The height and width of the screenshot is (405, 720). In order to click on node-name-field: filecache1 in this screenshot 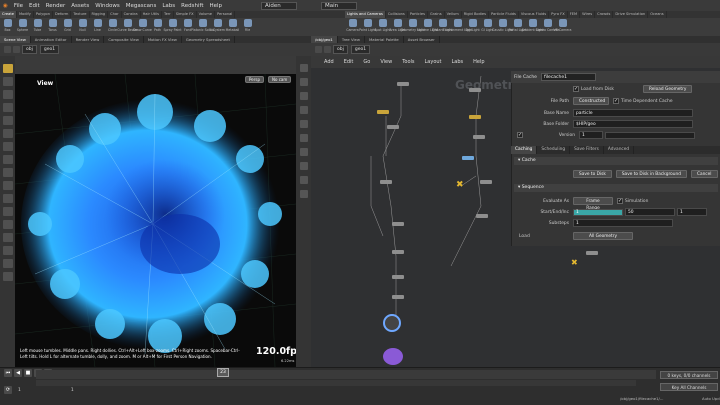, I will do `click(568, 77)`.